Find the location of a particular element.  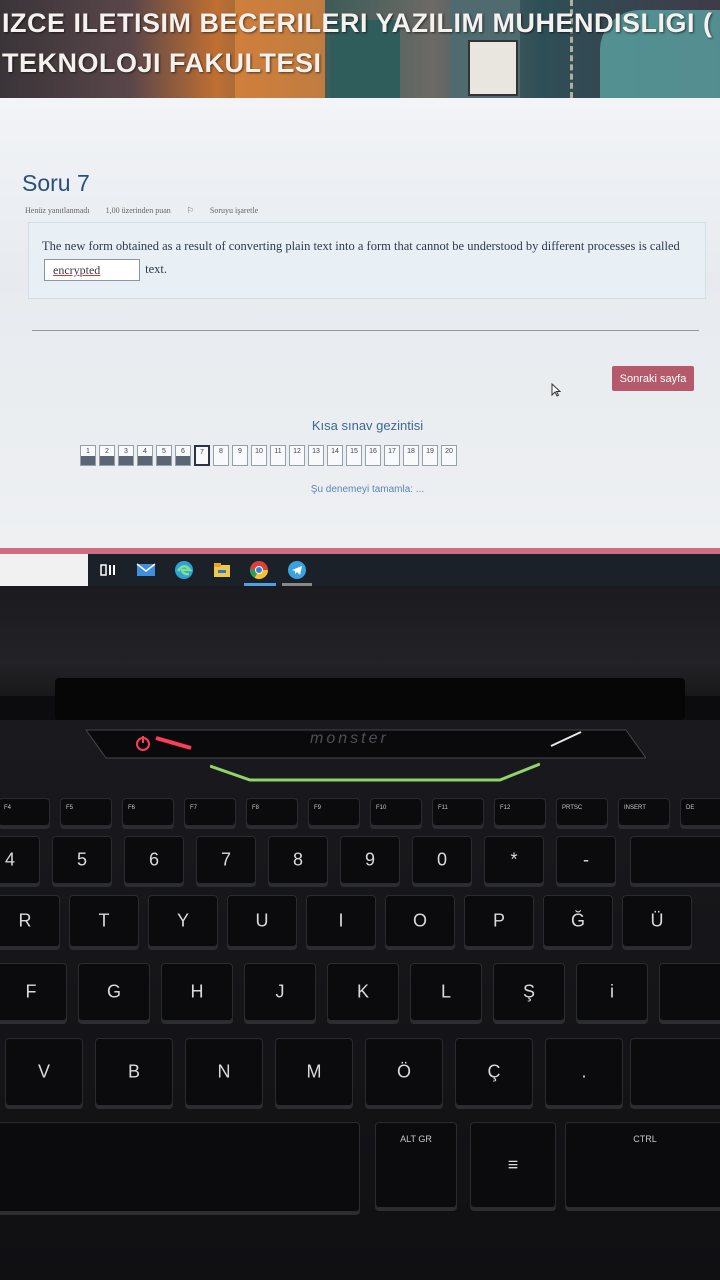

key-8-row2 is located at coordinates (689, 992).